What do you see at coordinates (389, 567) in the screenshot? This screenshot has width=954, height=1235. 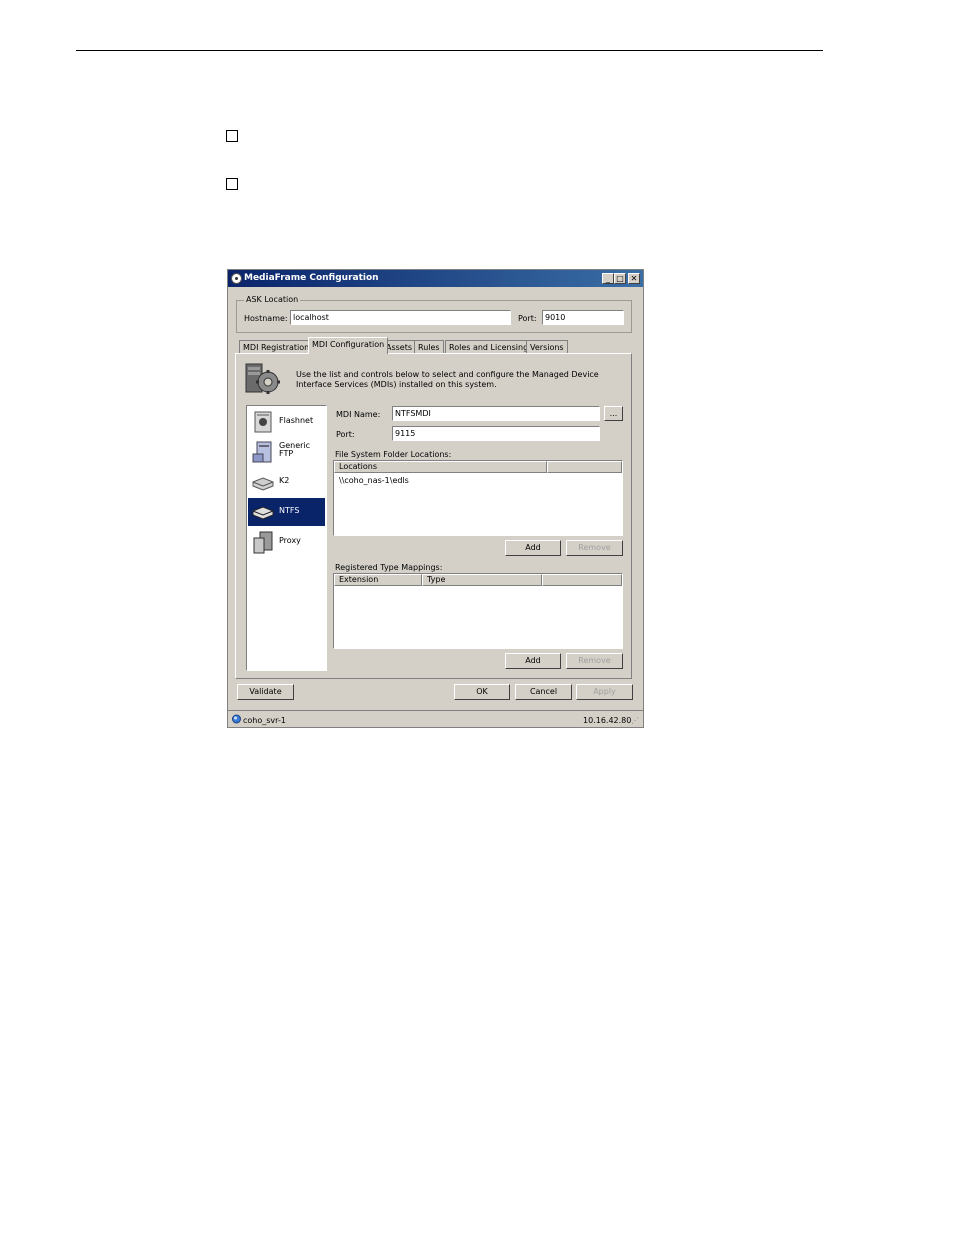 I see `type-mappings-title: Registered Type Mappings:` at bounding box center [389, 567].